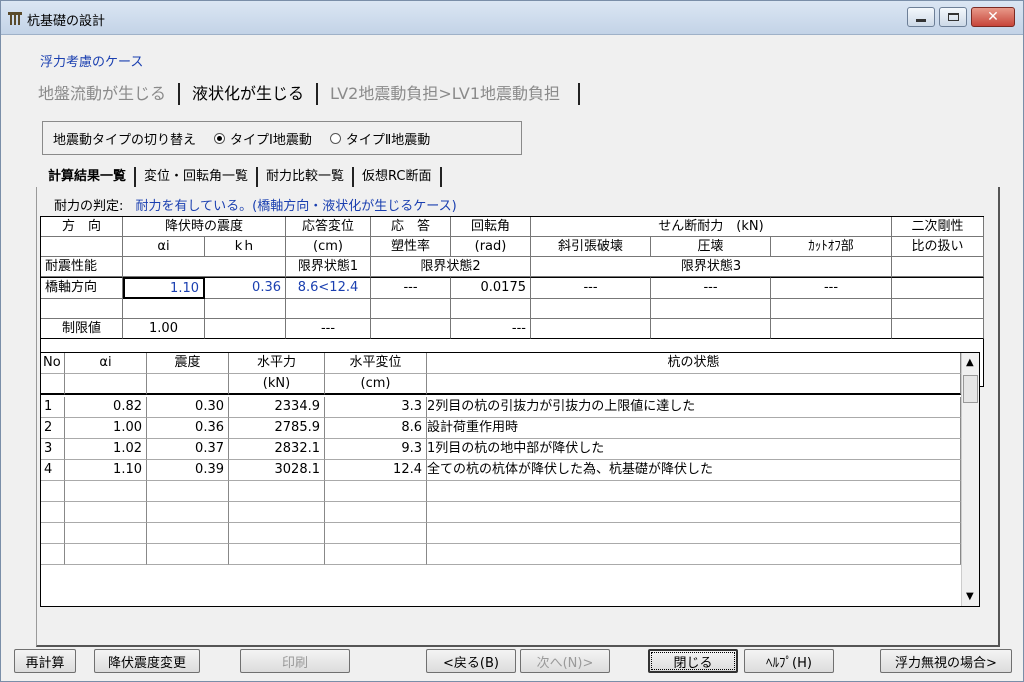 This screenshot has width=1024, height=682. I want to click on maximize-icon, so click(953, 17).